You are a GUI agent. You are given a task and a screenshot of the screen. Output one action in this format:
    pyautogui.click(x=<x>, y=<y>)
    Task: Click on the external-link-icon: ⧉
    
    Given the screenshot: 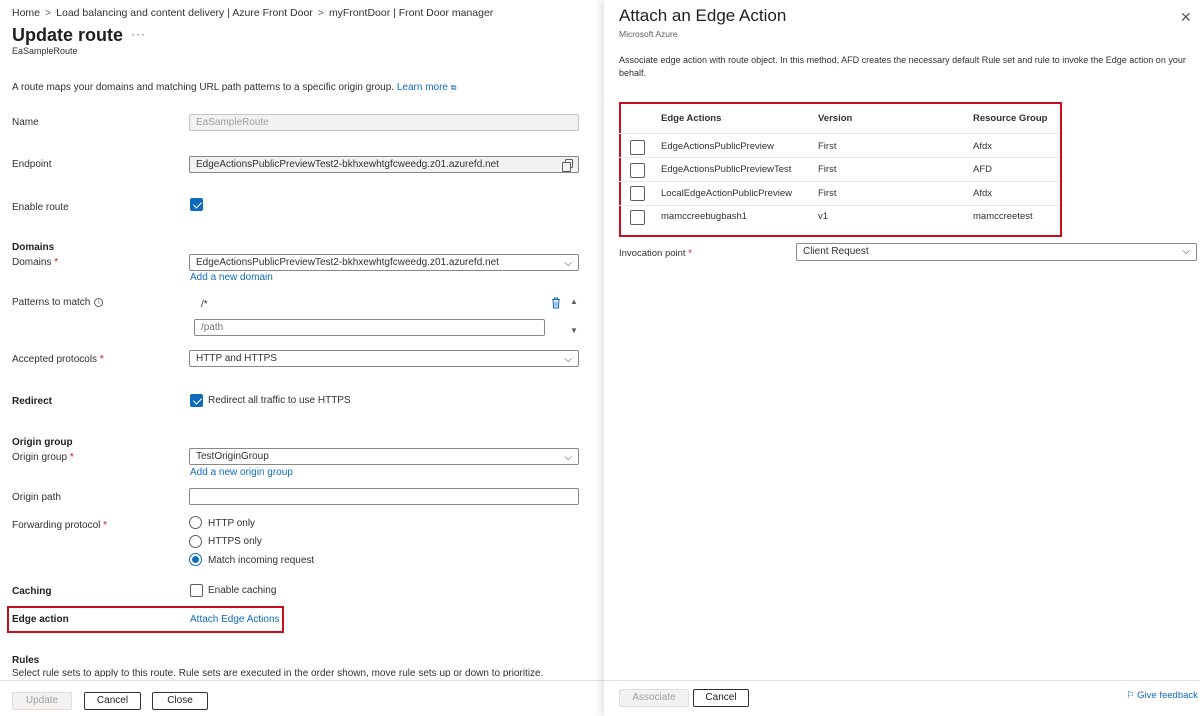 What is the action you would take?
    pyautogui.click(x=453, y=87)
    